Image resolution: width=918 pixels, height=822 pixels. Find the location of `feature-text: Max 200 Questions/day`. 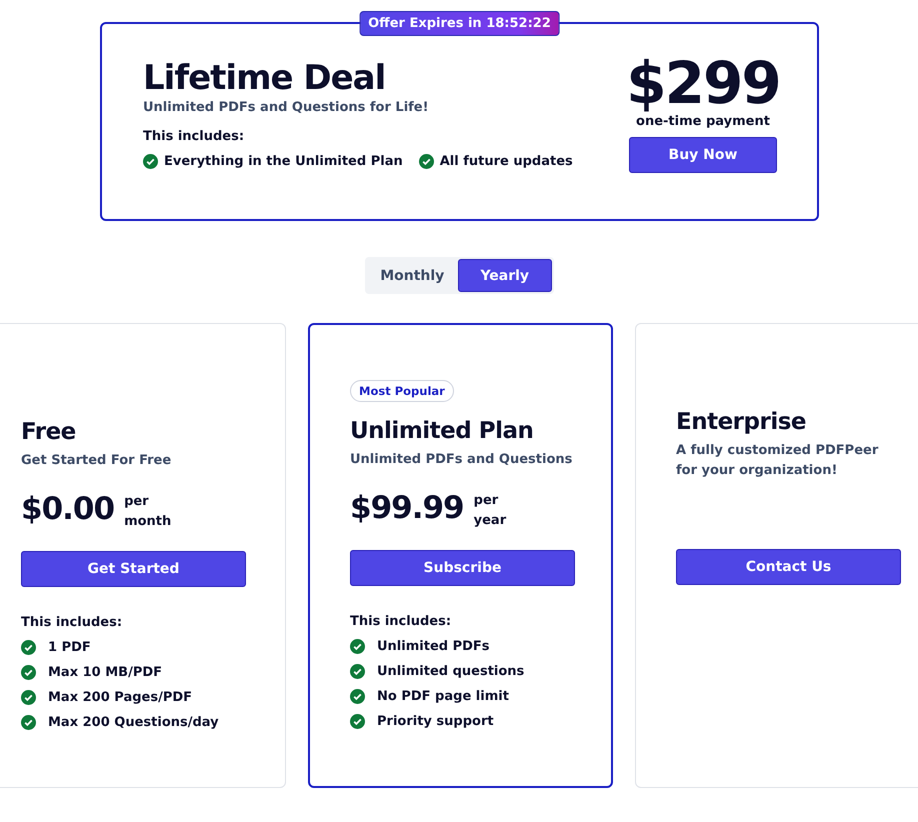

feature-text: Max 200 Questions/day is located at coordinates (133, 722).